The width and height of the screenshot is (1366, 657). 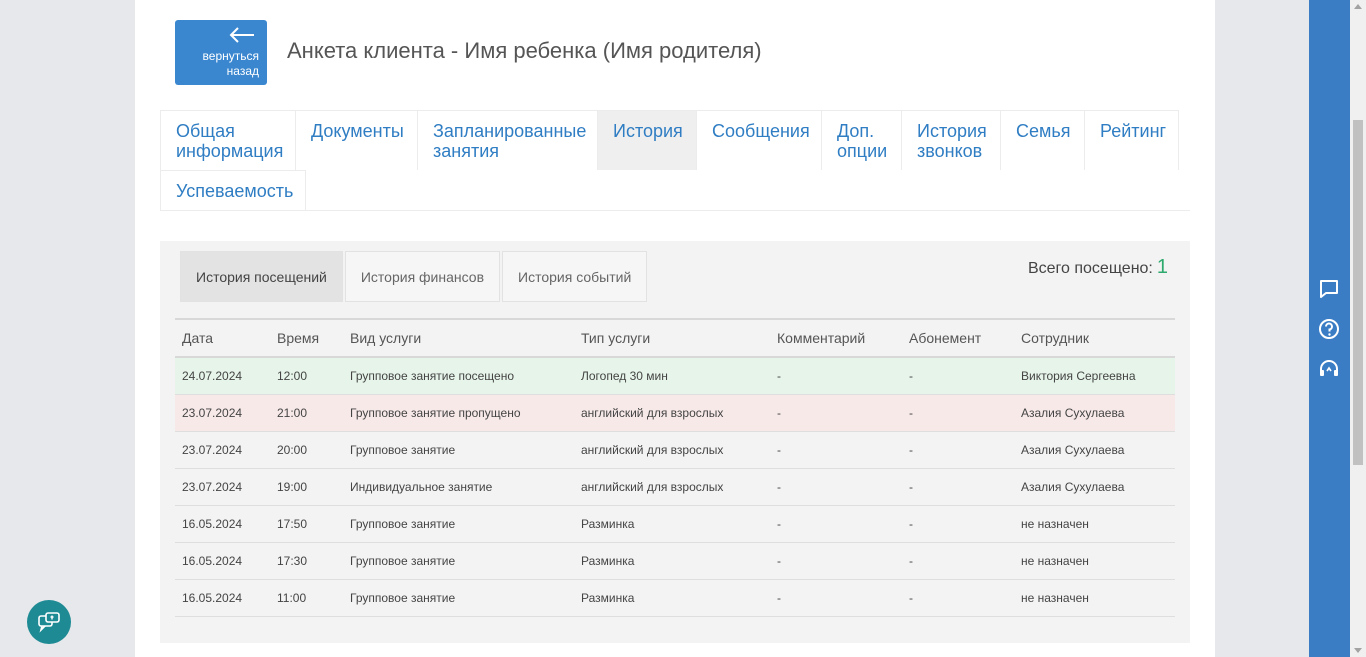 What do you see at coordinates (1094, 338) in the screenshot?
I see `column-header-employee: Сотрудник` at bounding box center [1094, 338].